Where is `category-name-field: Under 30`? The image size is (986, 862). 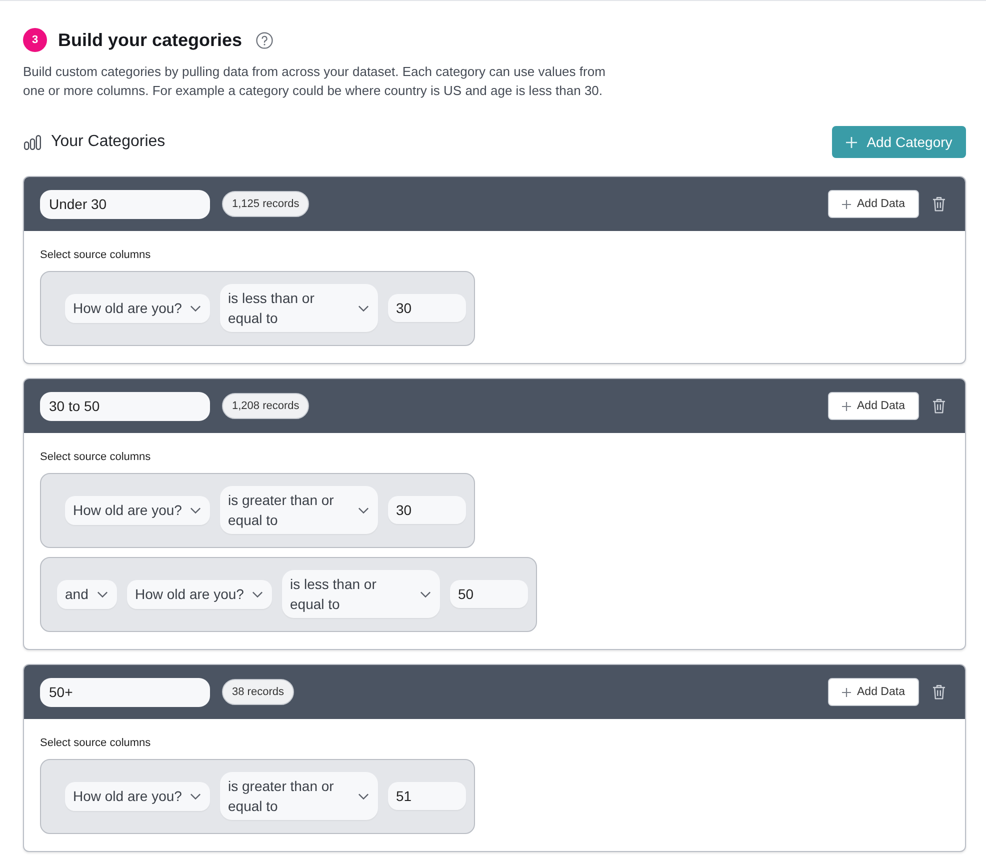 category-name-field: Under 30 is located at coordinates (125, 204).